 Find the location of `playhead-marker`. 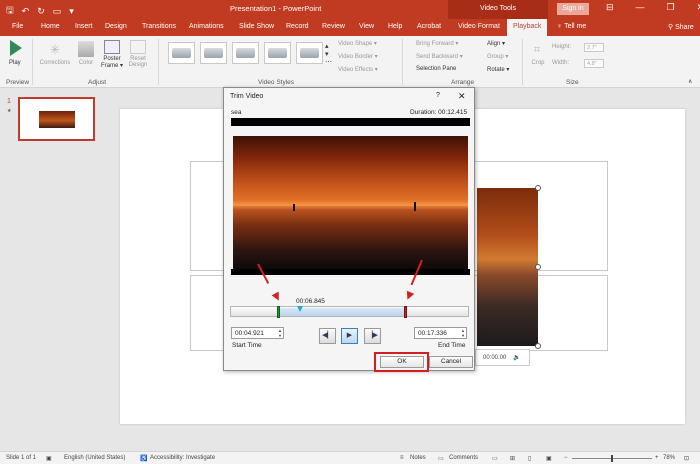

playhead-marker is located at coordinates (300, 309).